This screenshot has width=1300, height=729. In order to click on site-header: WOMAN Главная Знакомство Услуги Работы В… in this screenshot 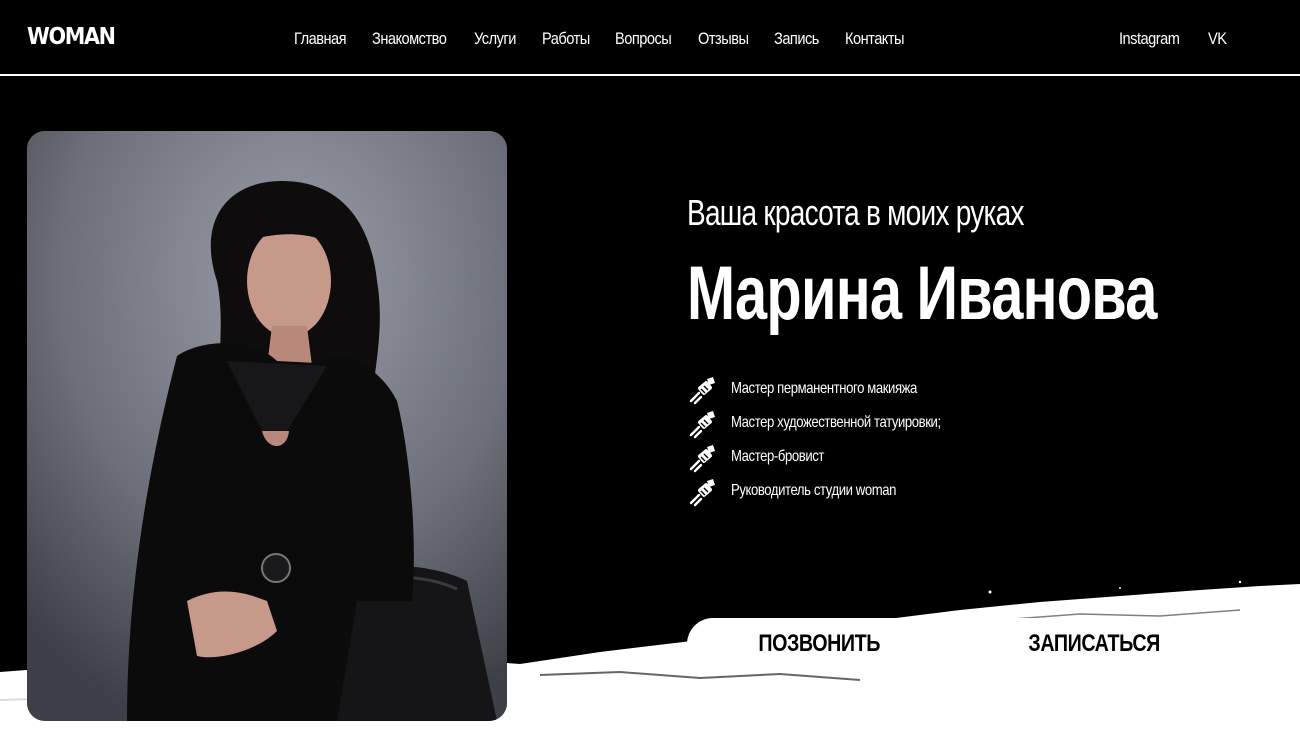, I will do `click(650, 38)`.